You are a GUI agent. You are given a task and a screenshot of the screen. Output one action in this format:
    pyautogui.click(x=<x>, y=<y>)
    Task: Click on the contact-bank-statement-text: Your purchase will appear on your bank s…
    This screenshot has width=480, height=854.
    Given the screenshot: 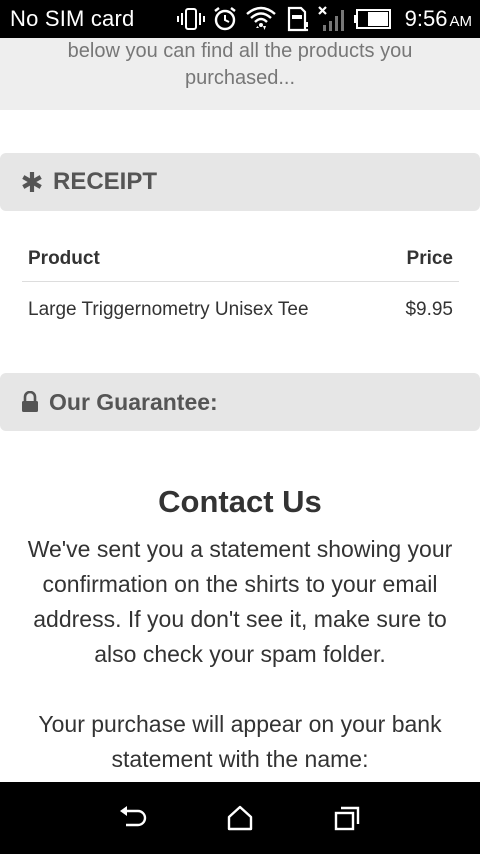 What is the action you would take?
    pyautogui.click(x=240, y=741)
    